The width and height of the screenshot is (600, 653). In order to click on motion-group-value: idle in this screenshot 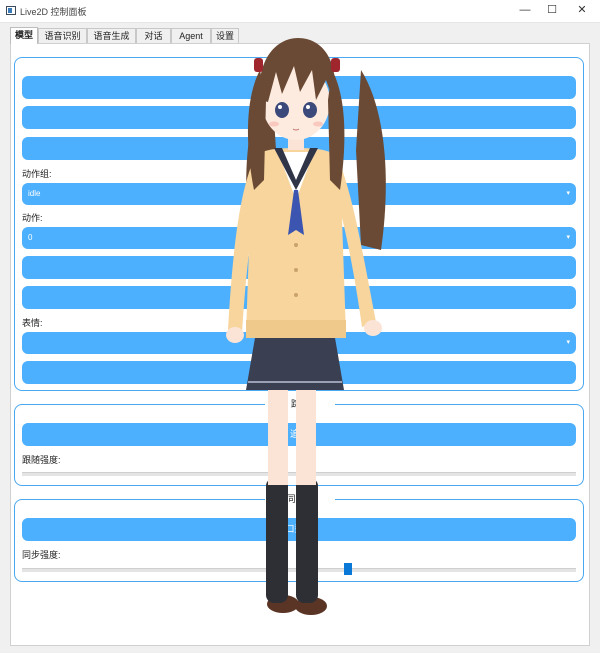, I will do `click(34, 193)`.